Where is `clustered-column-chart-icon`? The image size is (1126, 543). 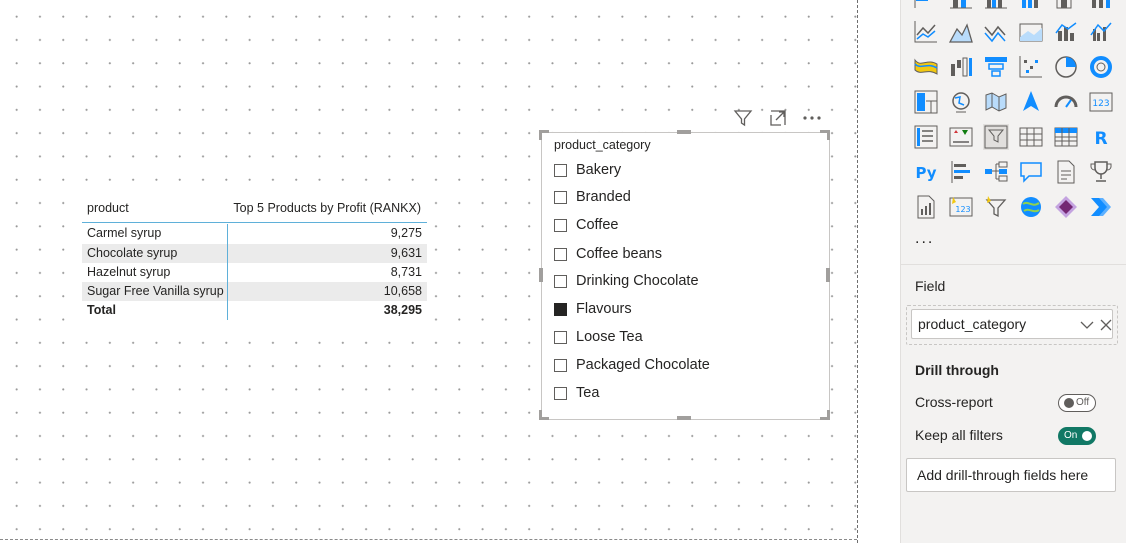
clustered-column-chart-icon is located at coordinates (996, 6).